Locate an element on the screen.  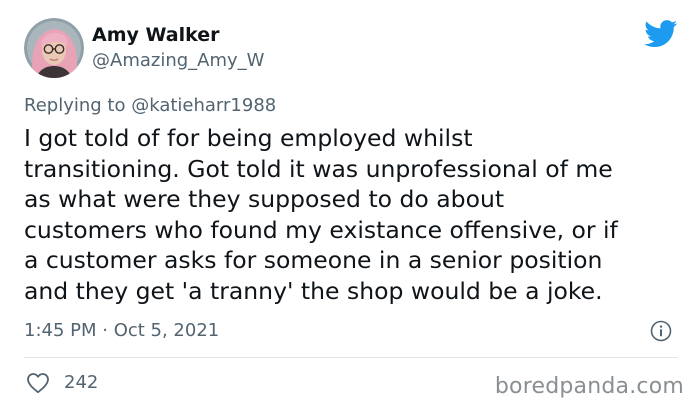
tweet-text-line: as what were they supposed to do about is located at coordinates (264, 199).